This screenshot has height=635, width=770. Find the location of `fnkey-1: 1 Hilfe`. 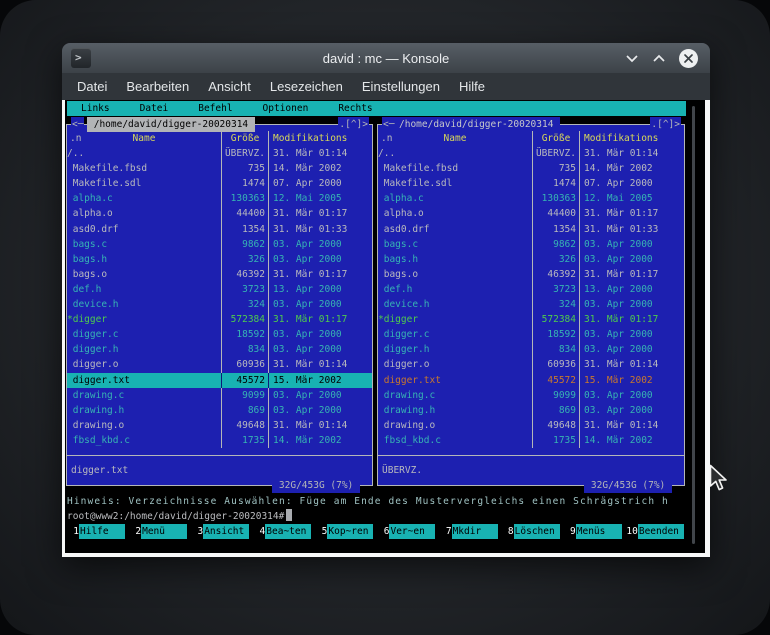

fnkey-1: 1 Hilfe is located at coordinates (98, 531).